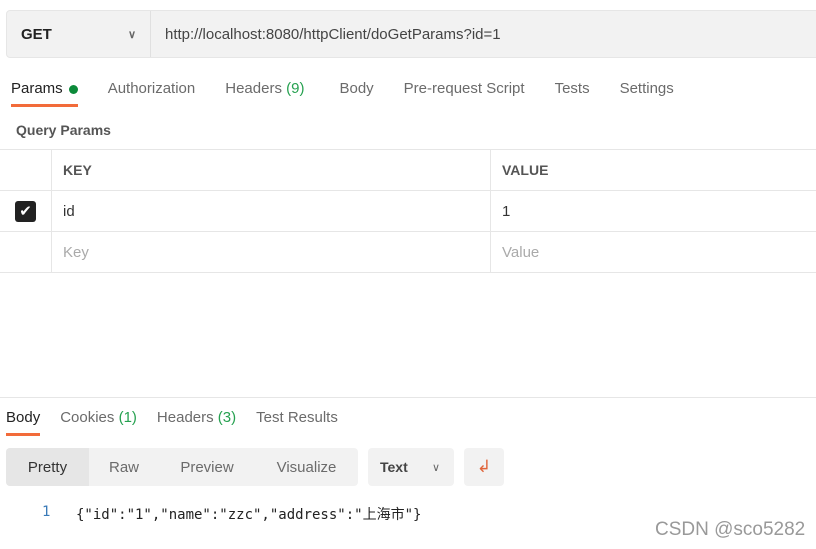 The height and width of the screenshot is (549, 816). Describe the element at coordinates (73, 89) in the screenshot. I see `active-dot-icon` at that location.